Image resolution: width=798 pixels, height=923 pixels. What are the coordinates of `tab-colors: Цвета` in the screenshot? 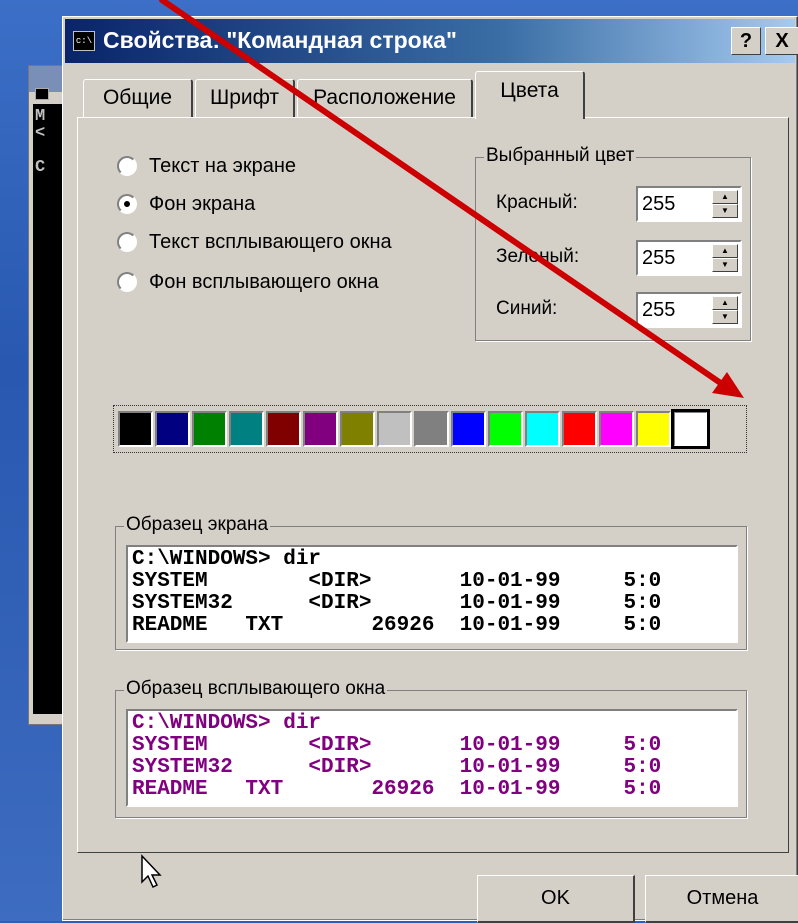 It's located at (530, 95).